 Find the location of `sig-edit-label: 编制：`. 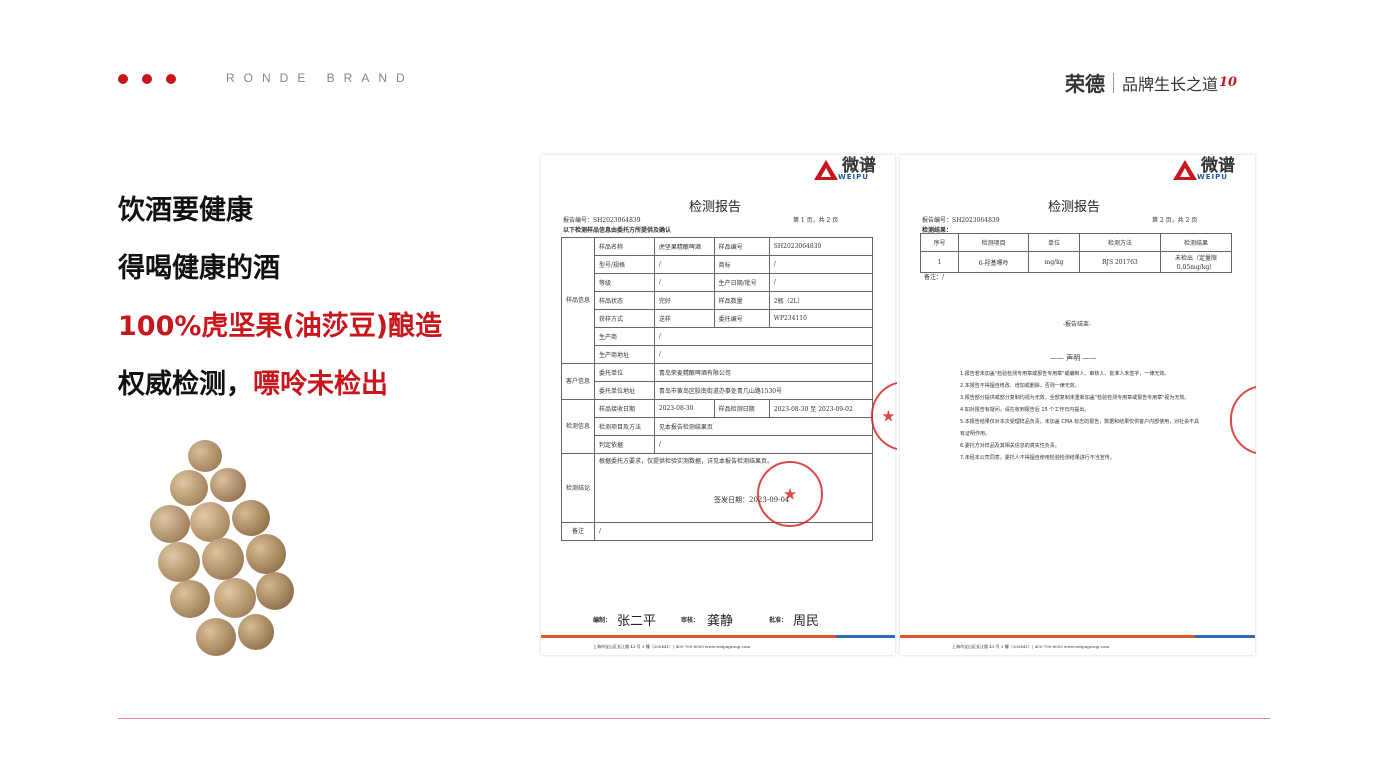

sig-edit-label: 编制： is located at coordinates (602, 620).